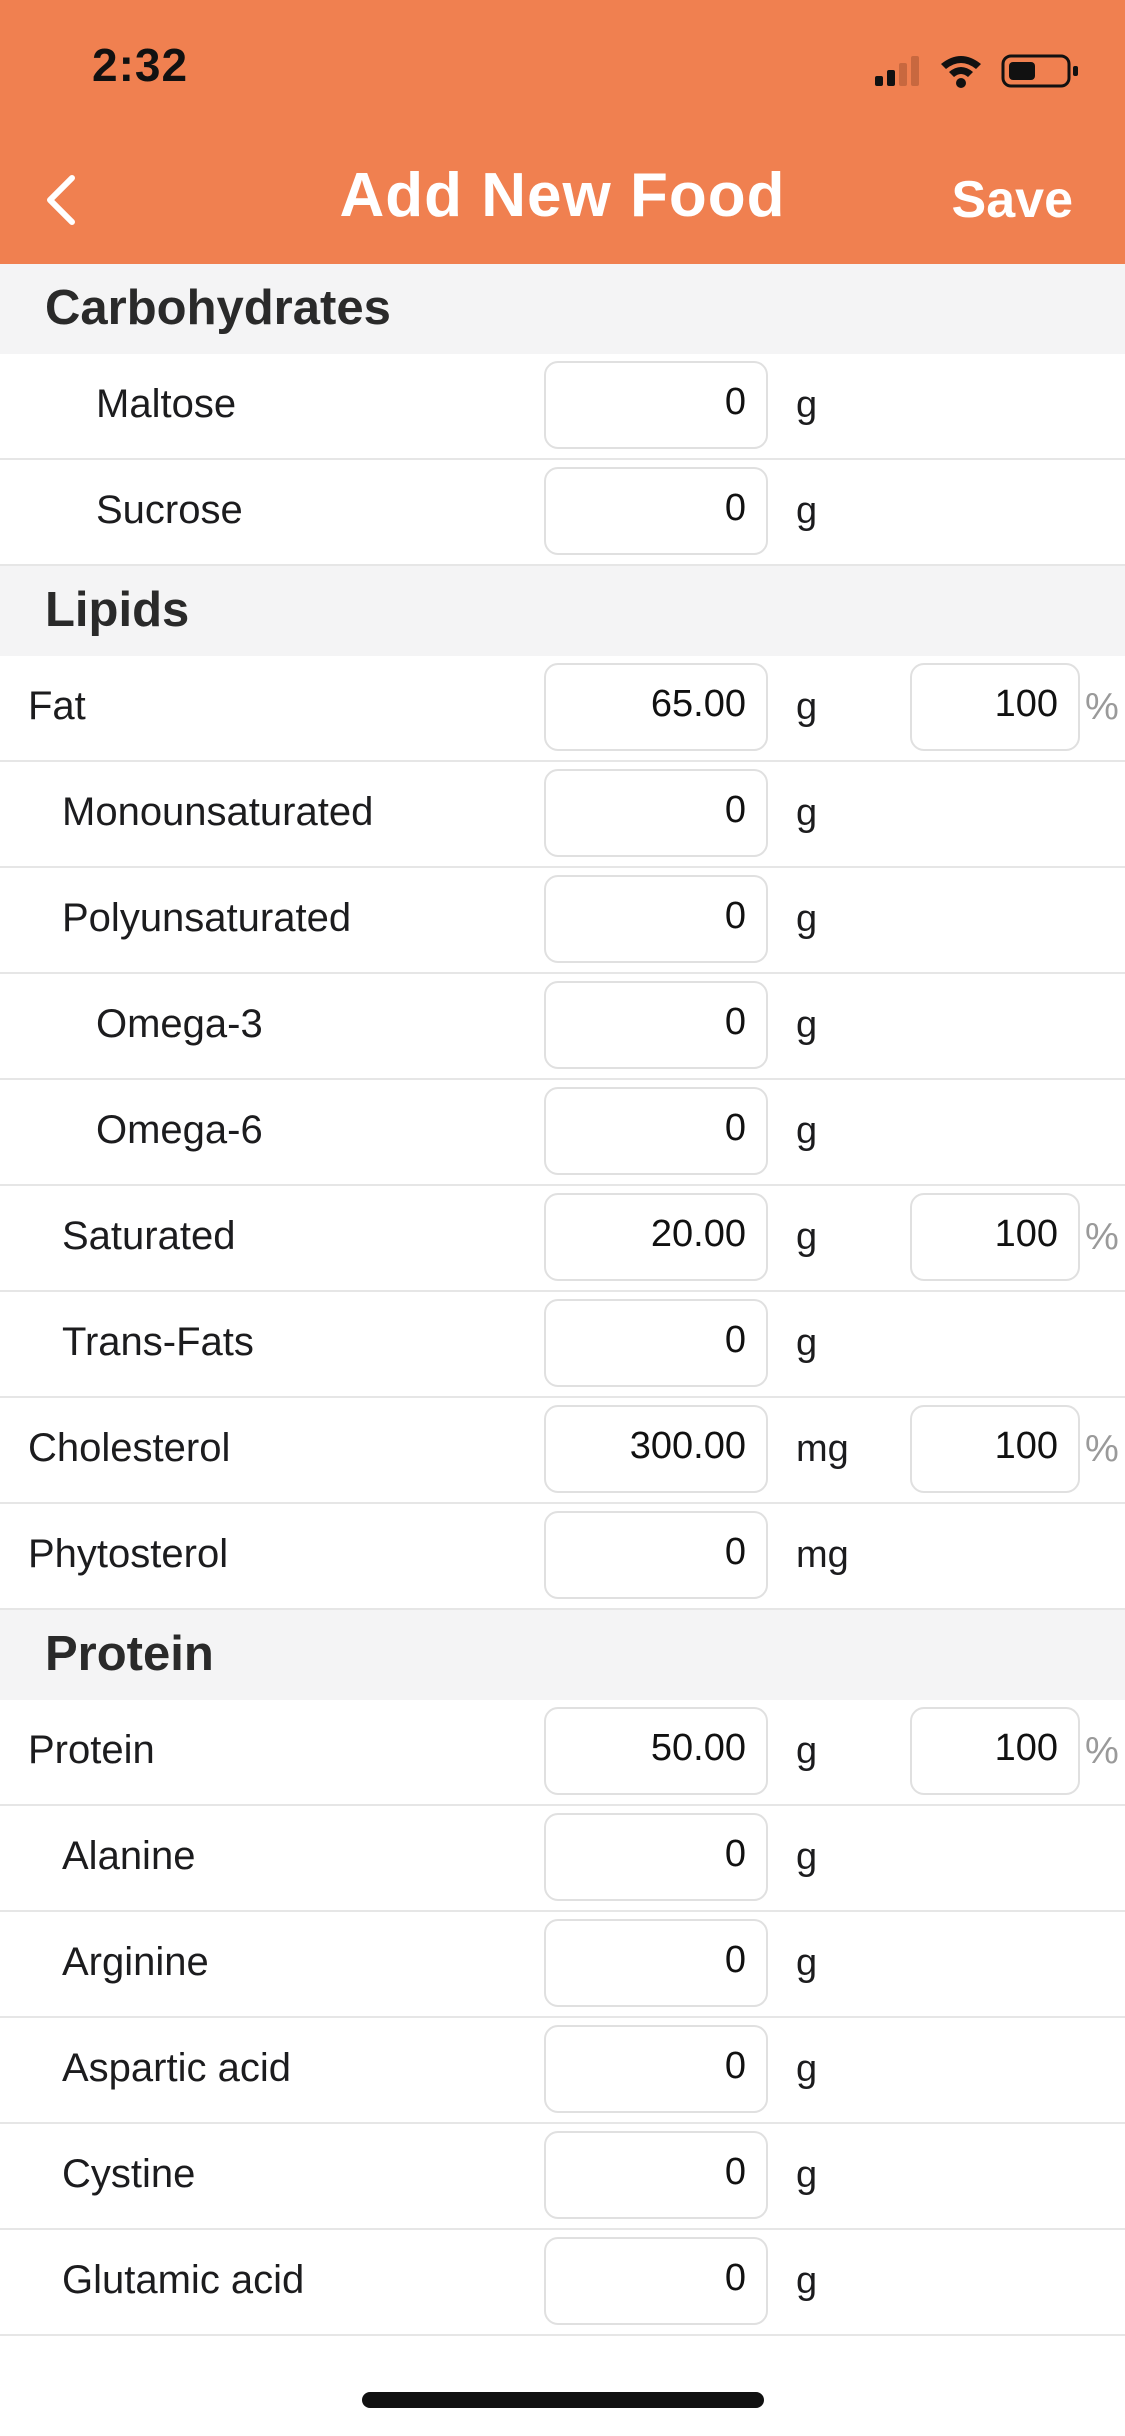 This screenshot has height=2436, width=1125. I want to click on nutrient-label: Saturated, so click(149, 1236).